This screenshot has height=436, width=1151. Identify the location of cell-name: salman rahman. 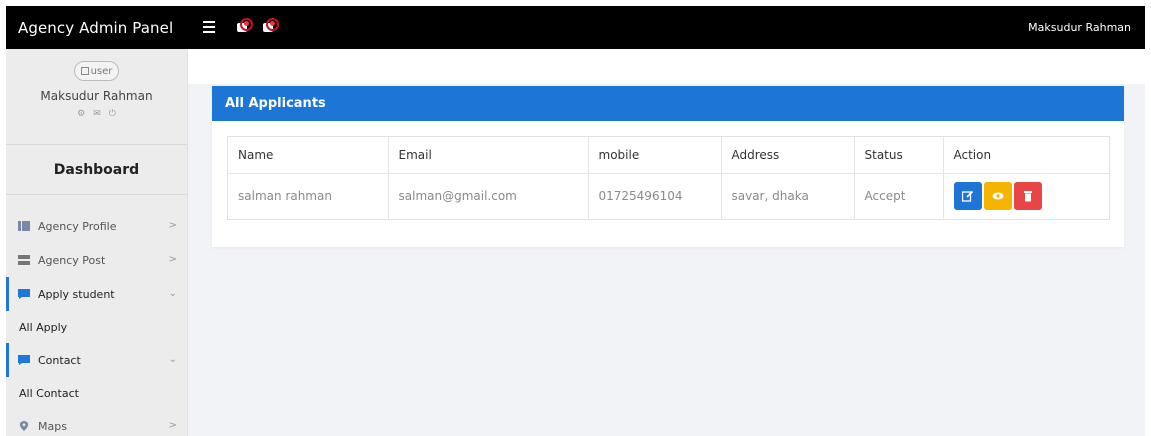
(308, 196).